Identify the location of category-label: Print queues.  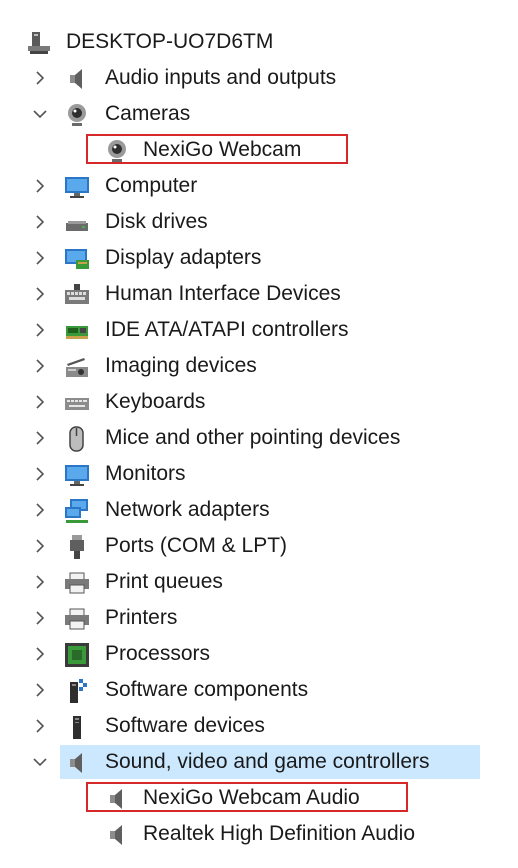
(164, 581).